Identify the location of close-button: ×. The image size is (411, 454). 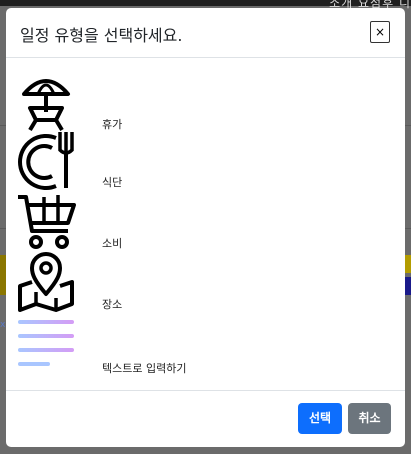
(380, 32).